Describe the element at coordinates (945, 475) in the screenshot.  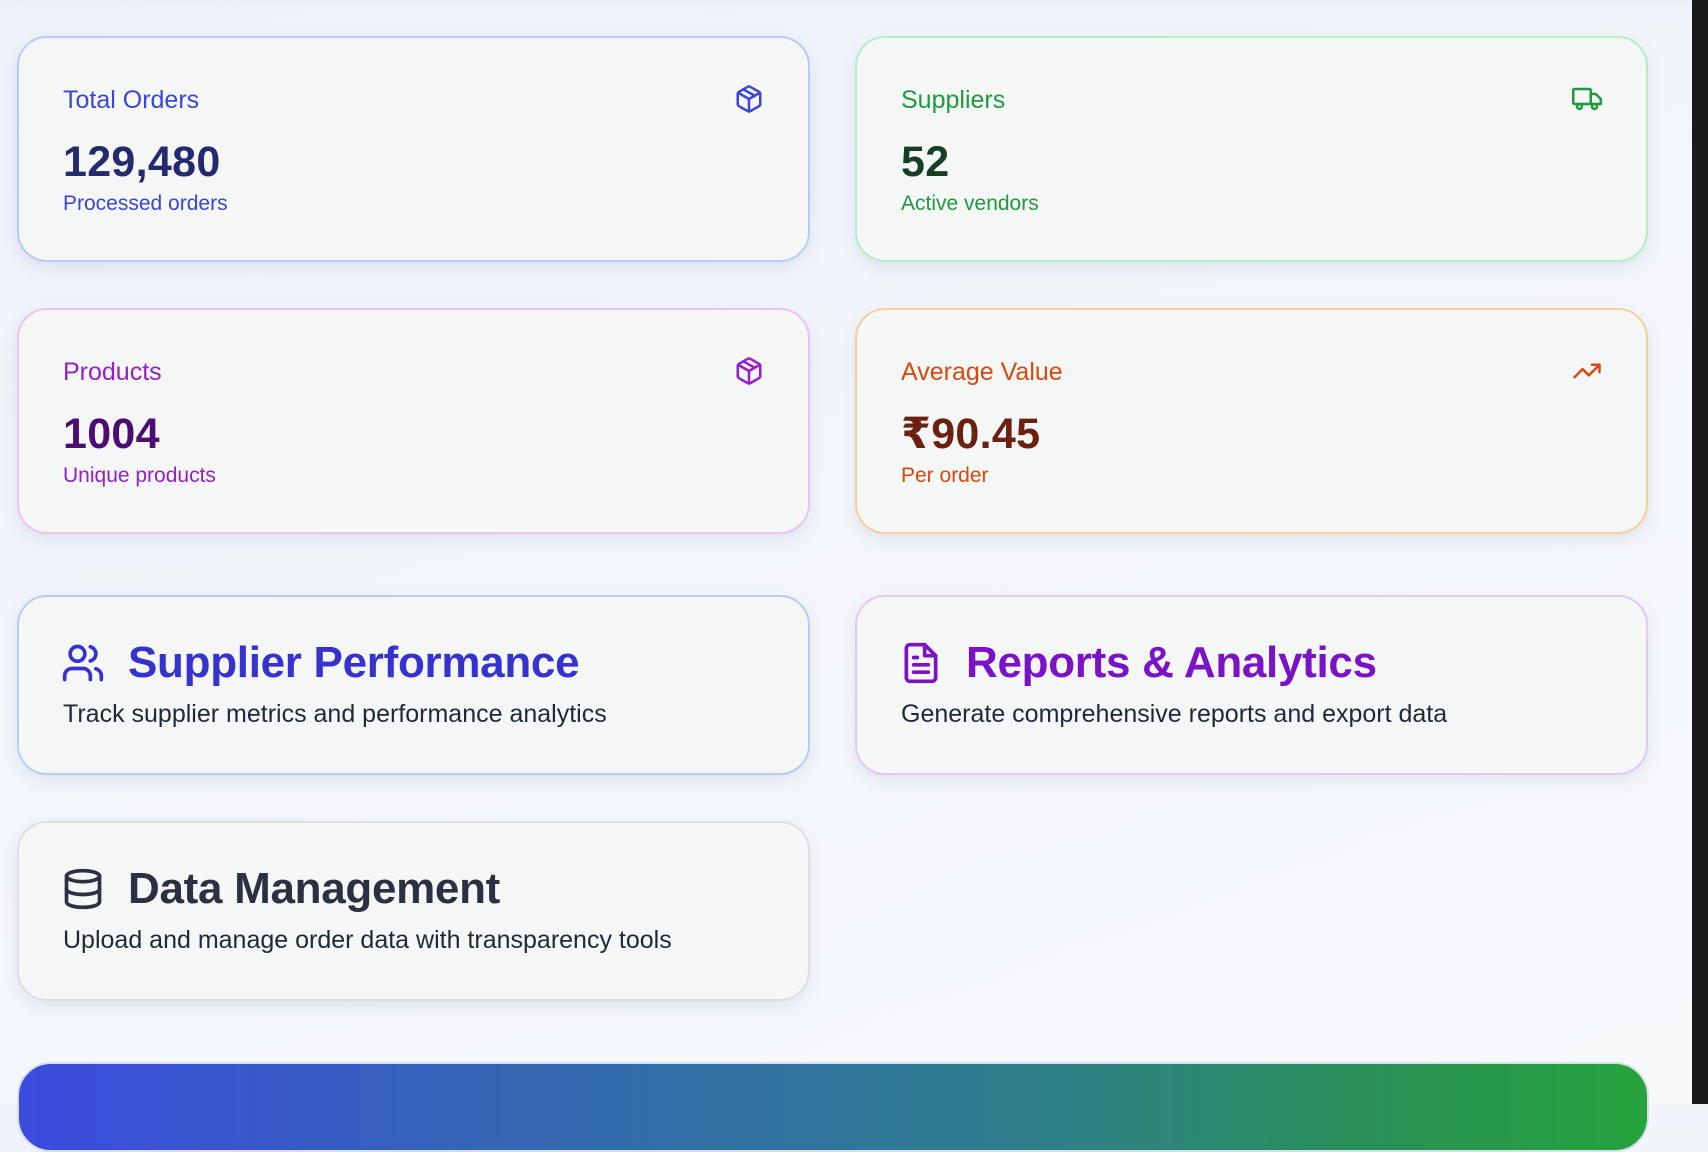
I see `stat-subtitle: Per order` at that location.